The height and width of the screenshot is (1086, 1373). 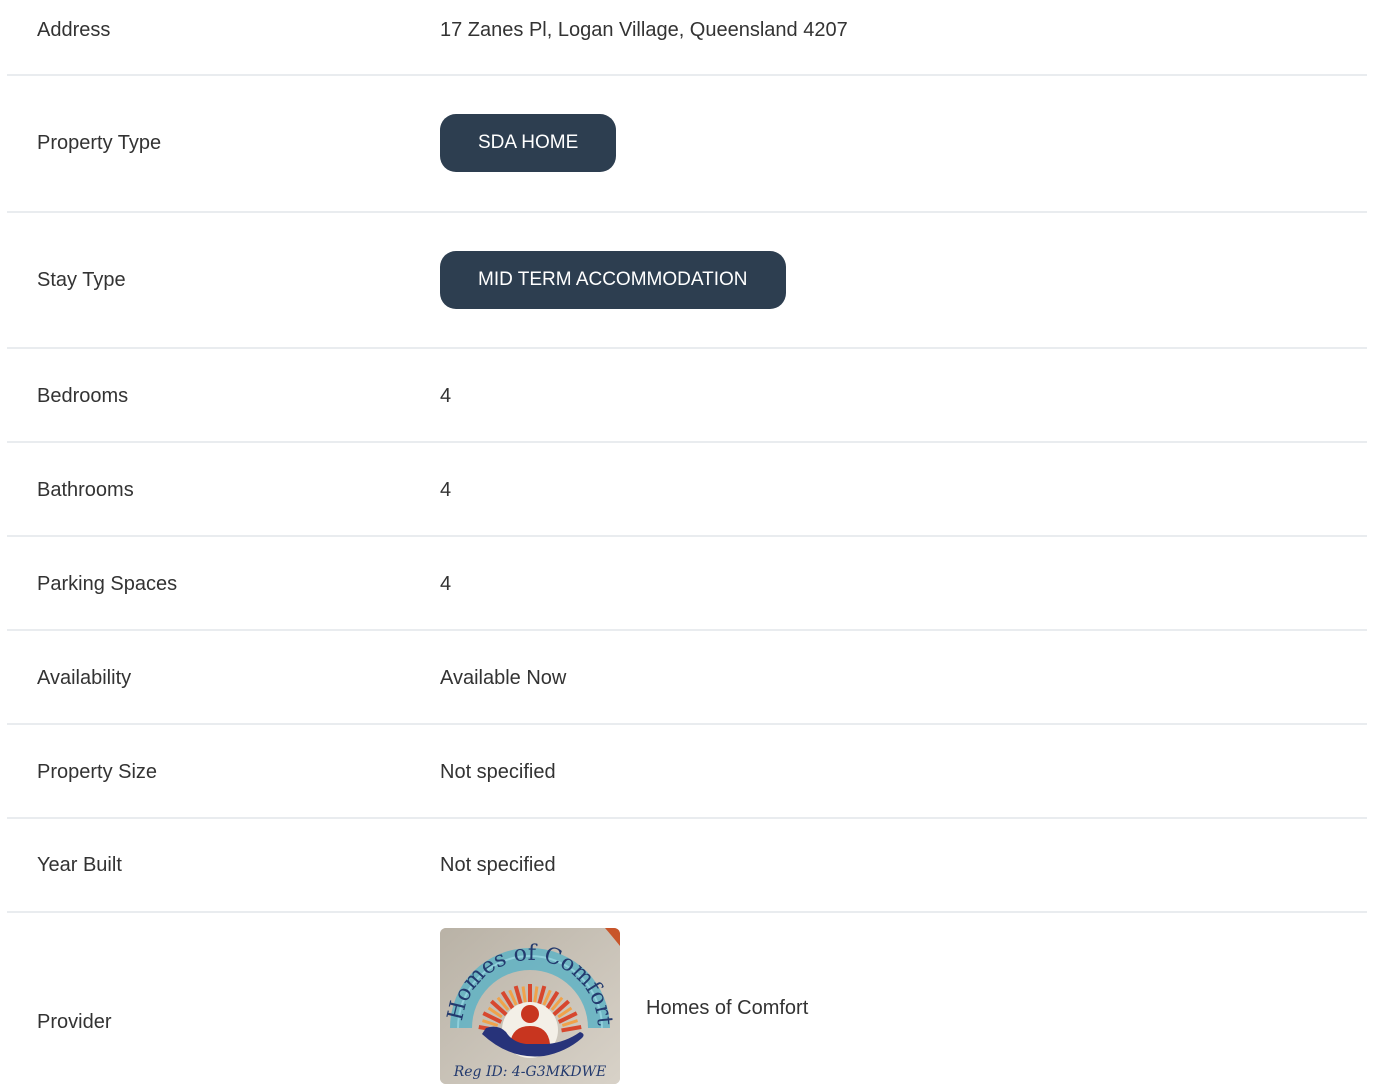 I want to click on address-label: Address, so click(x=74, y=30).